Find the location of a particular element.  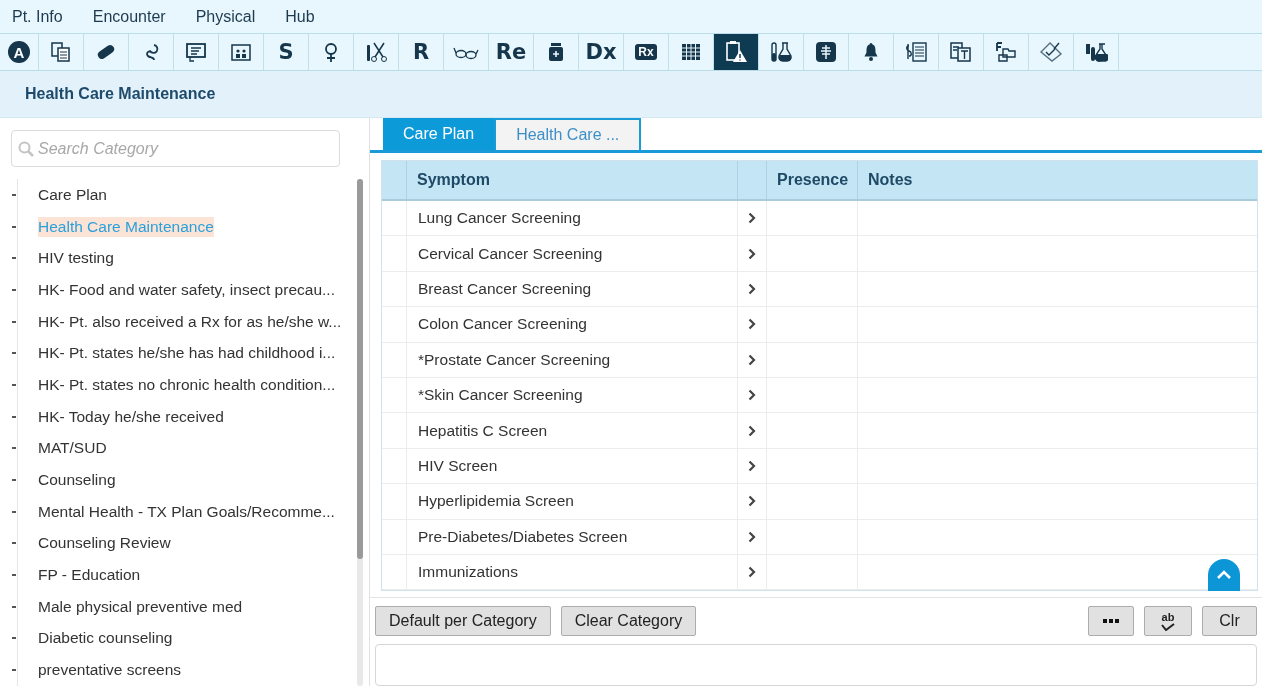

table-cell: *Prostate Cancer Screening is located at coordinates (572, 359).